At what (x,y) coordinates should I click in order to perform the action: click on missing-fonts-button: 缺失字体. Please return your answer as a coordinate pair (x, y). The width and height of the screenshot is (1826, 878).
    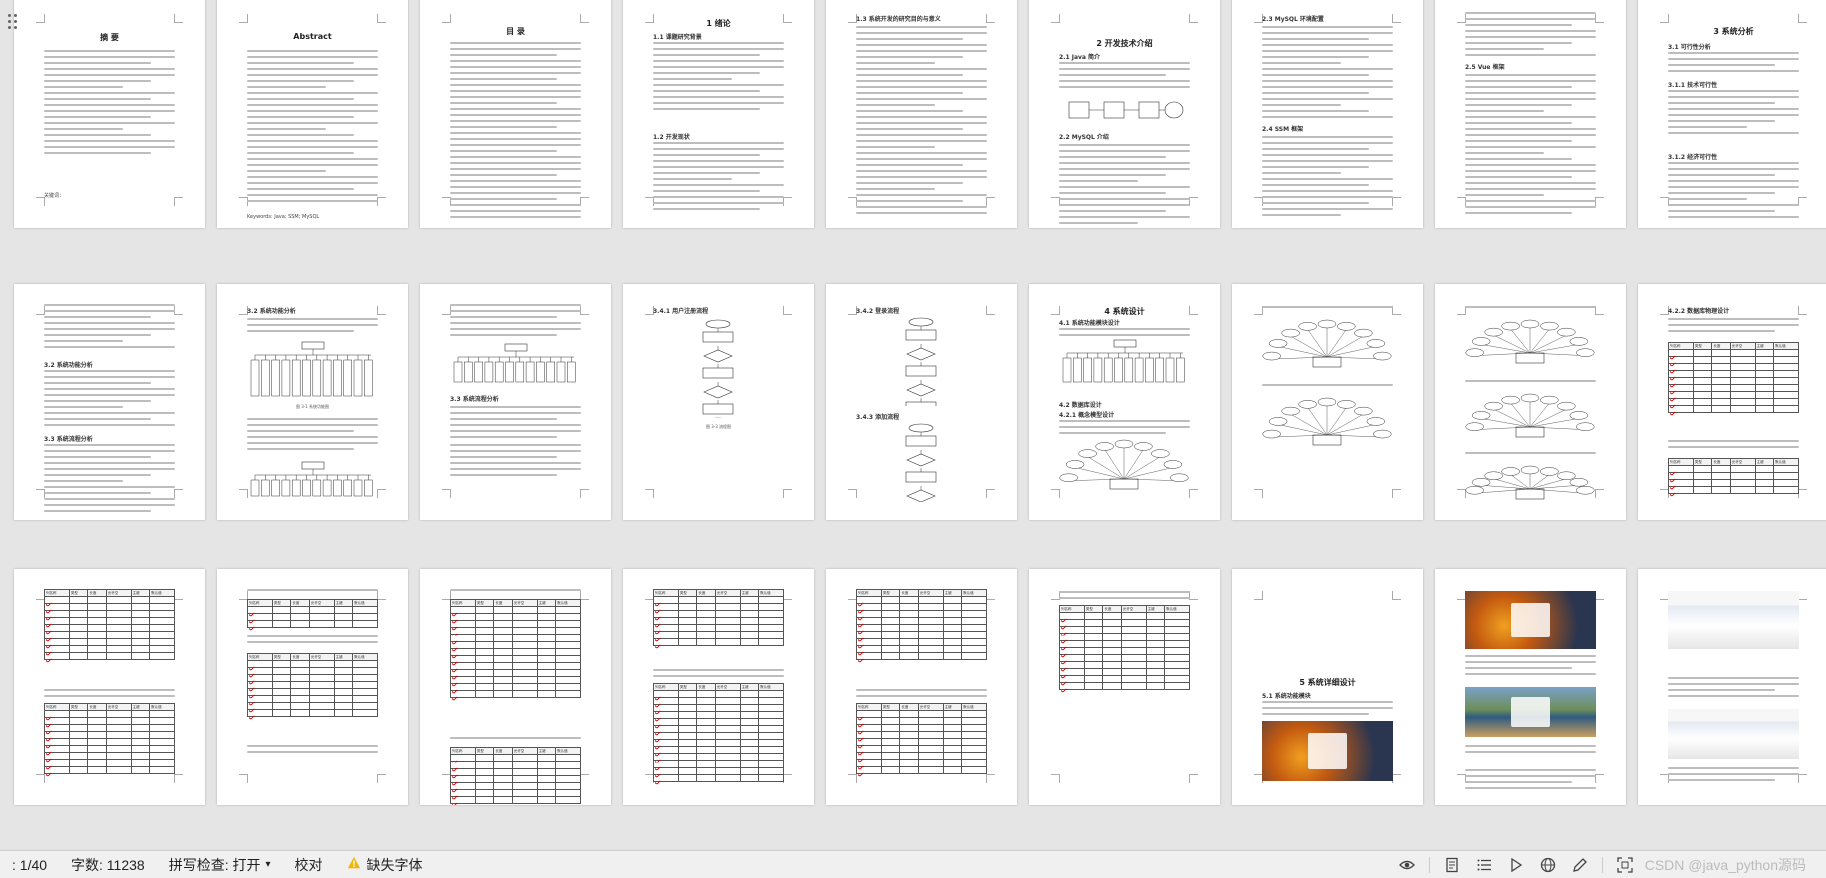
    Looking at the image, I should click on (385, 864).